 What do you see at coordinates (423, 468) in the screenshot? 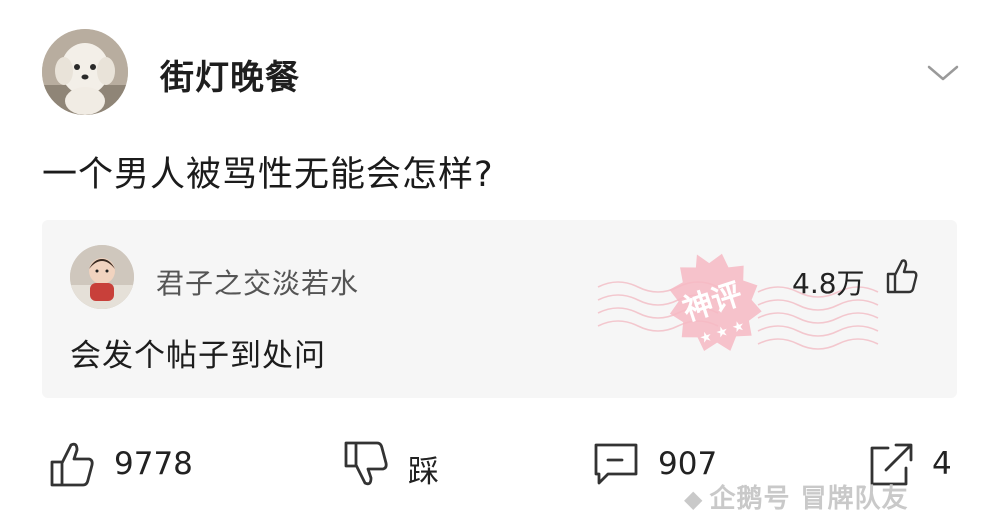
I see `dislike-label: 踩` at bounding box center [423, 468].